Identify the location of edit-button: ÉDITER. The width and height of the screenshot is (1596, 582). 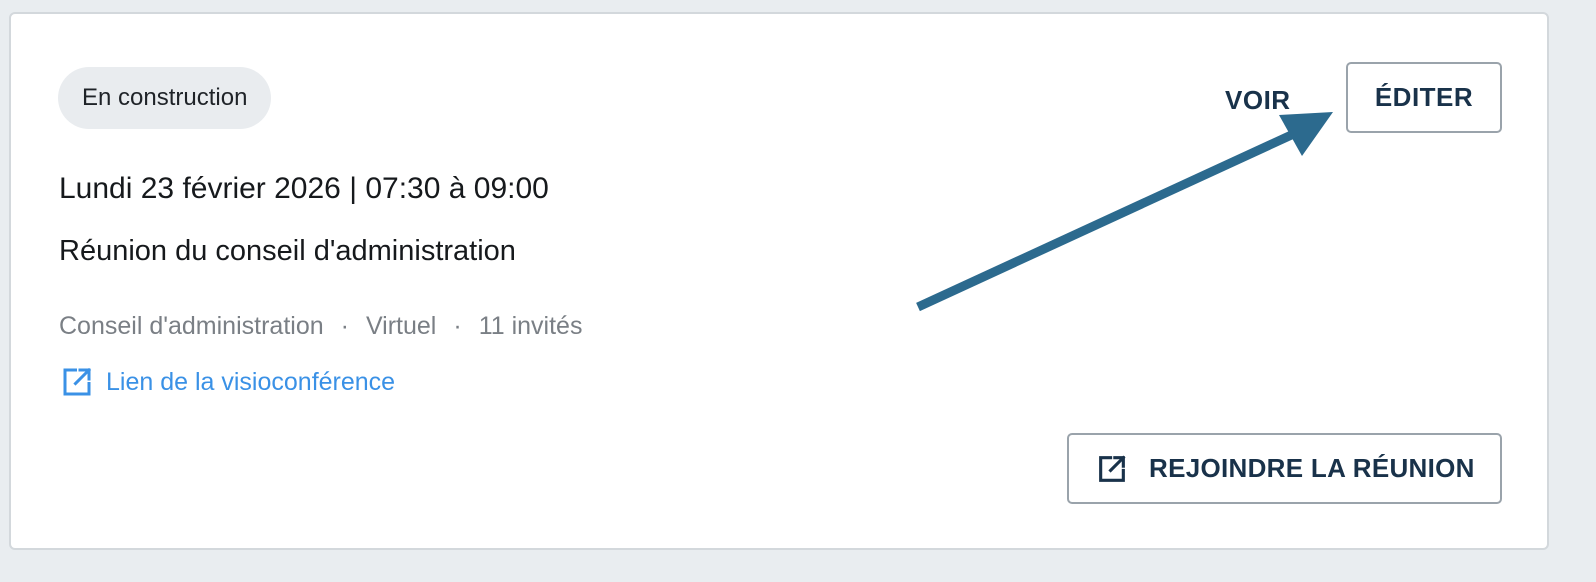
(1424, 97).